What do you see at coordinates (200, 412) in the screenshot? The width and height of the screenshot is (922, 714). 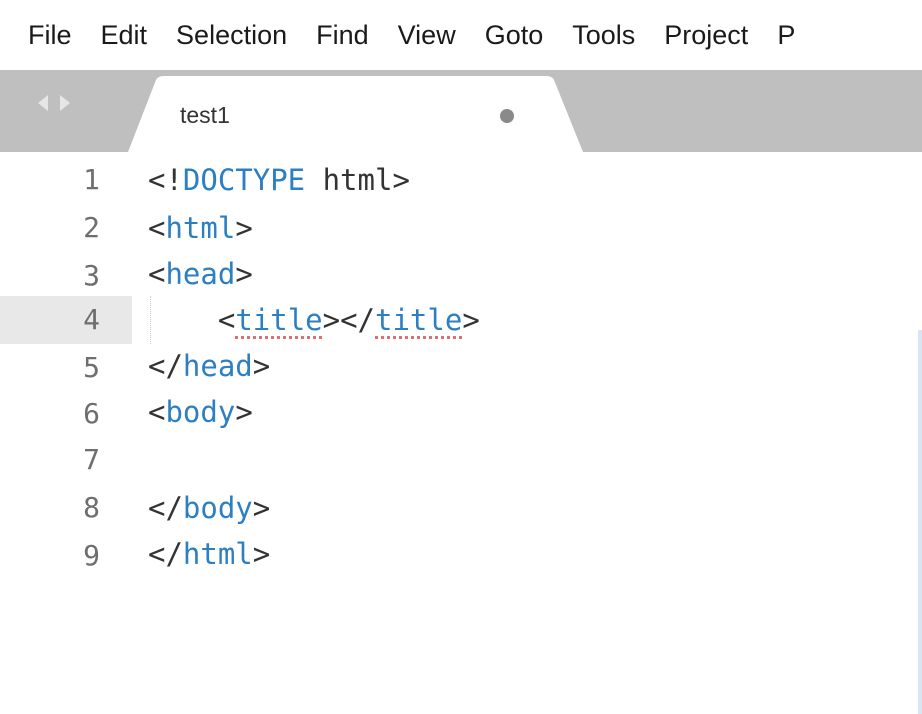 I see `code-line: <body>` at bounding box center [200, 412].